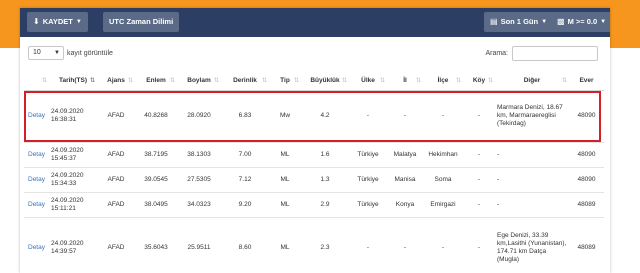  I want to click on cell-longitude: 27.5305, so click(199, 180).